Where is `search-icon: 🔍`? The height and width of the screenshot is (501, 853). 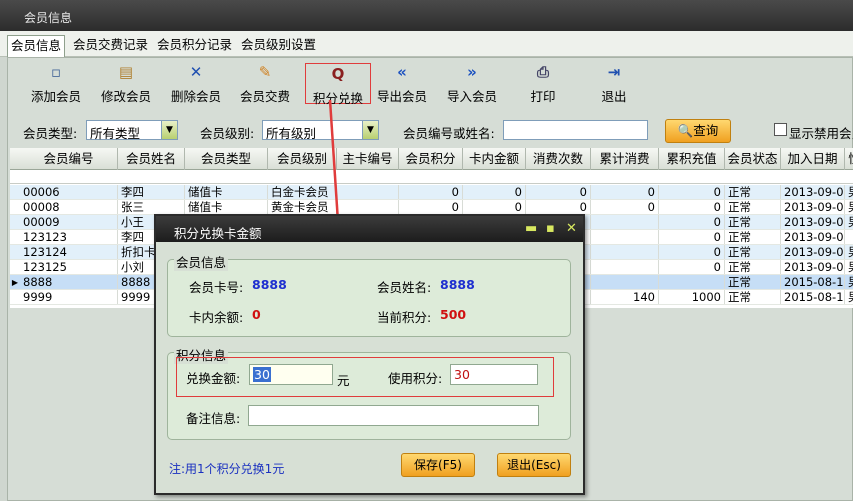
search-icon: 🔍 is located at coordinates (685, 130).